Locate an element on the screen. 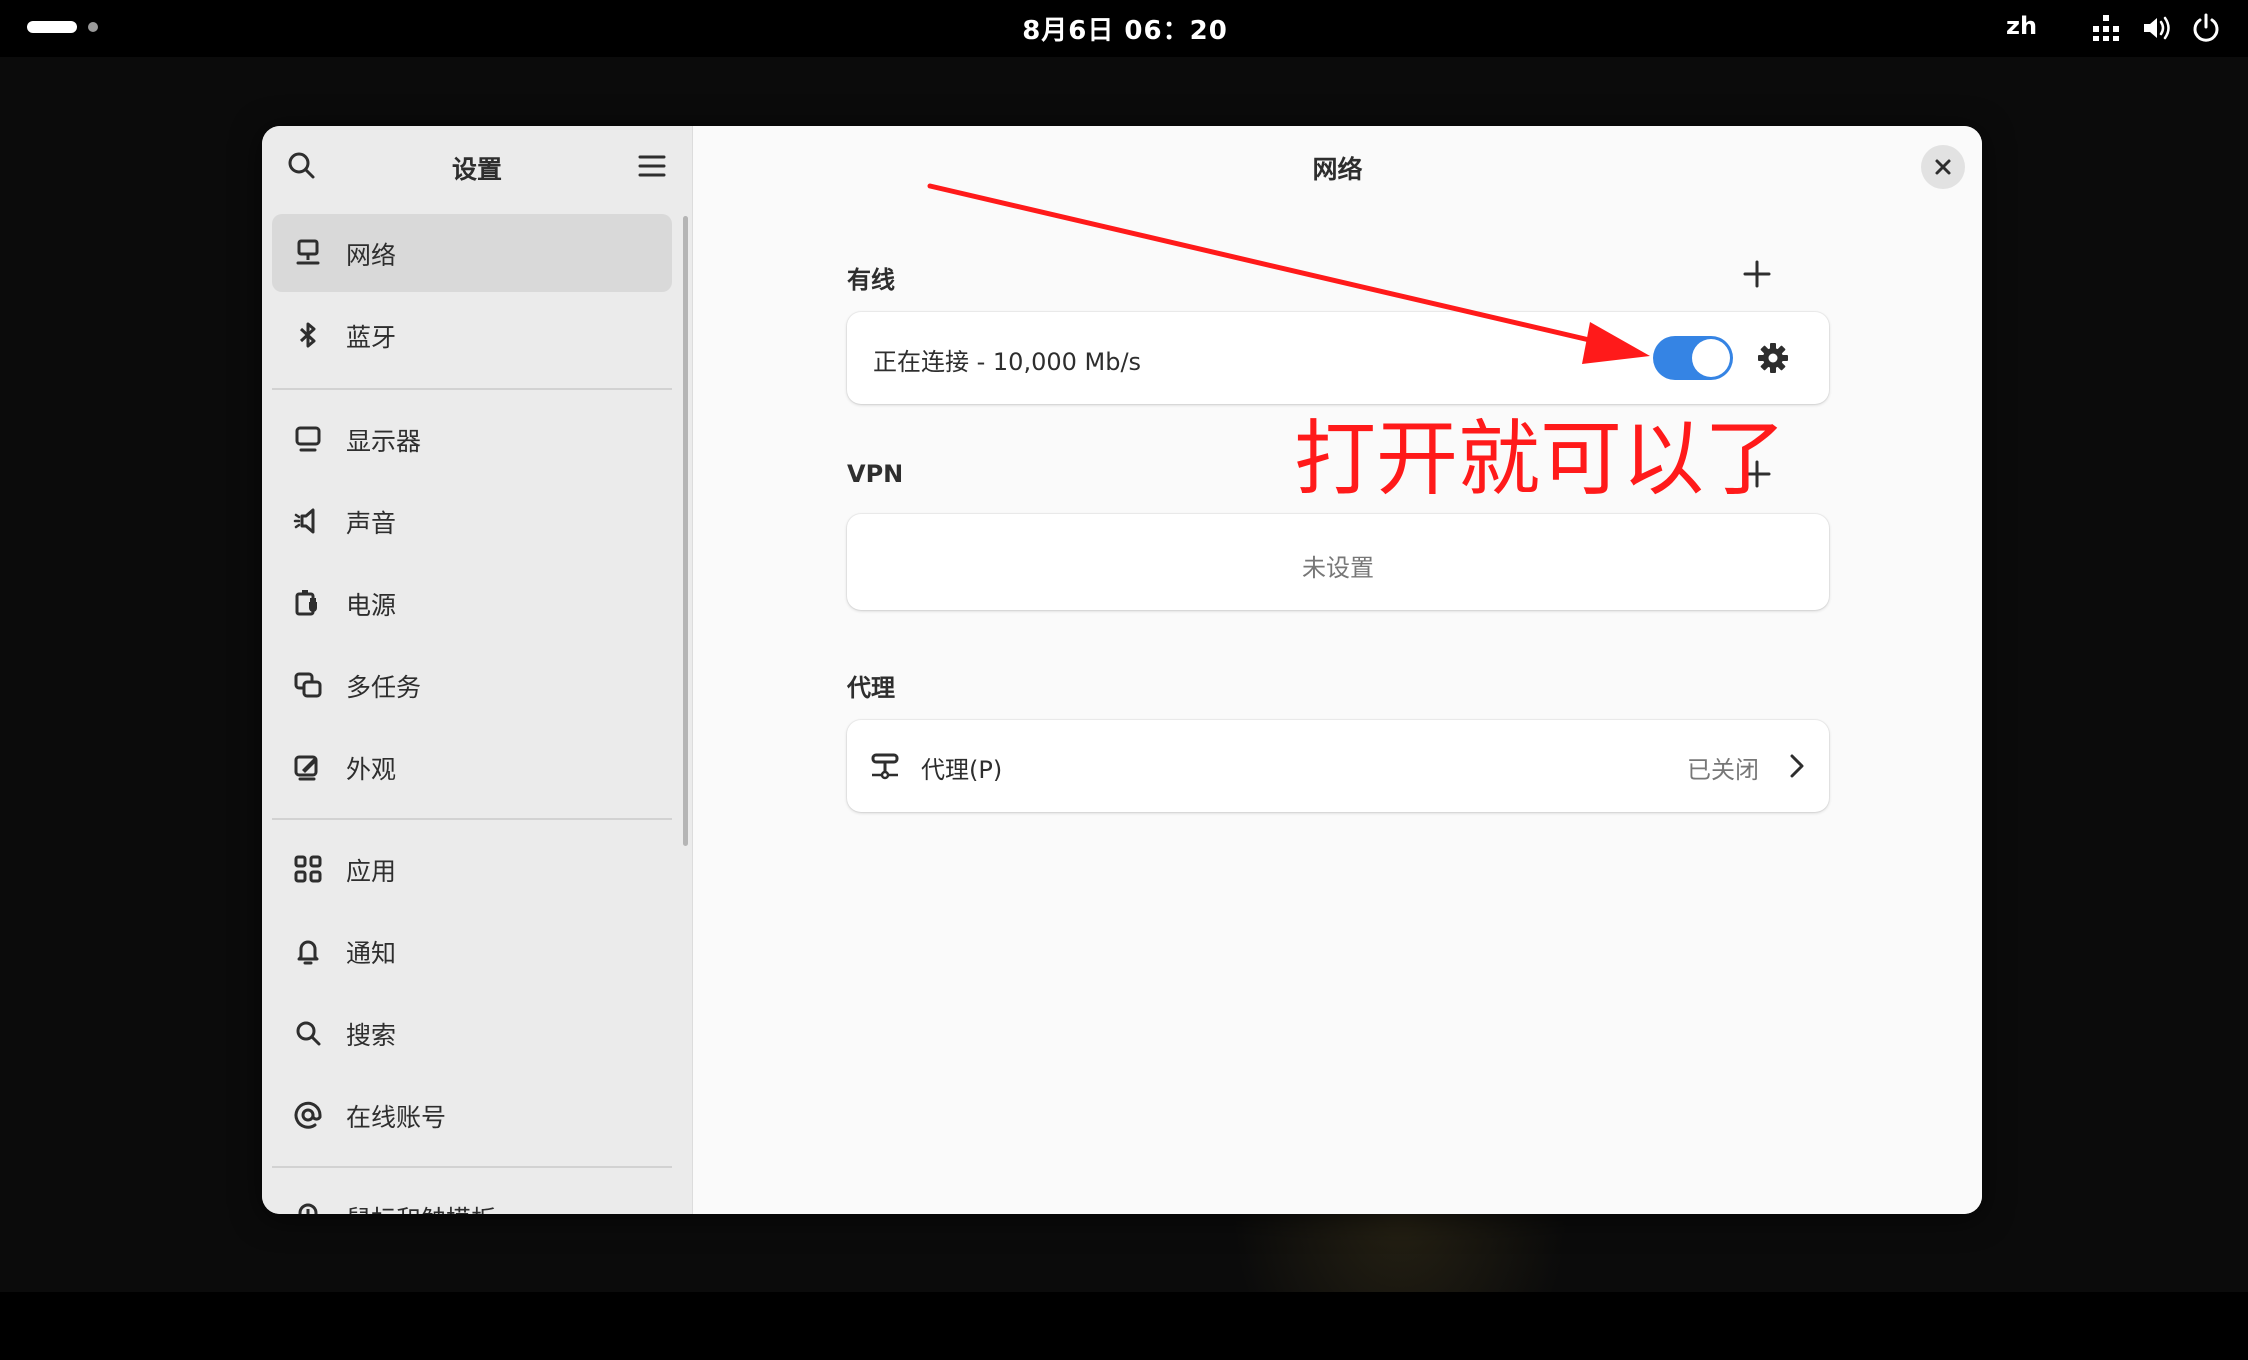 The image size is (2248, 1360). vpn-section-heading: VPN is located at coordinates (875, 474).